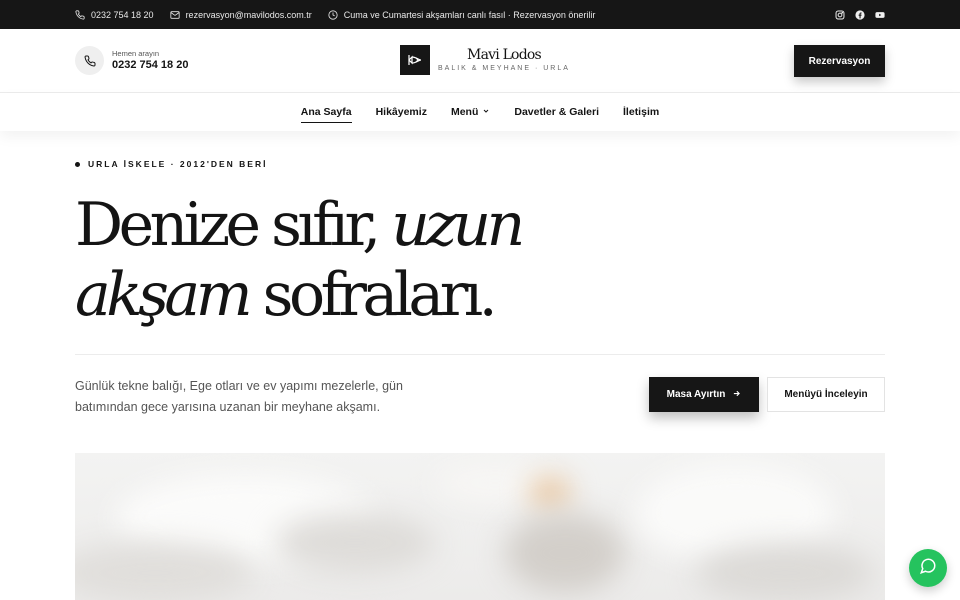 The width and height of the screenshot is (960, 600). I want to click on headline-emphasis: akşam, so click(164, 295).